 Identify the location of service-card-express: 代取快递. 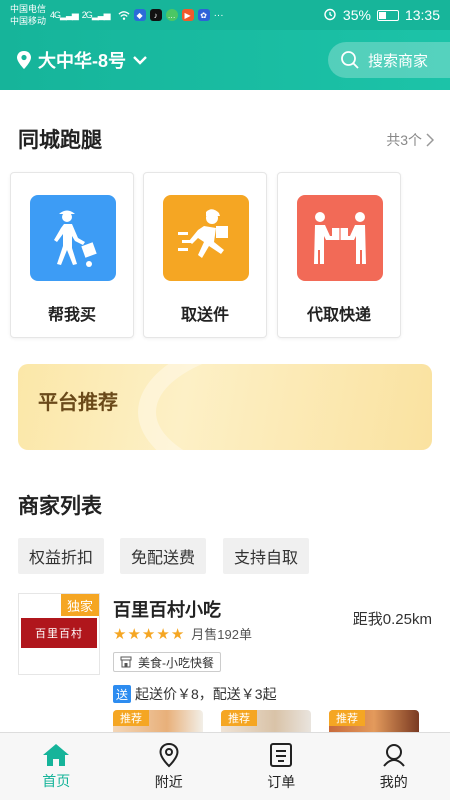
(339, 255).